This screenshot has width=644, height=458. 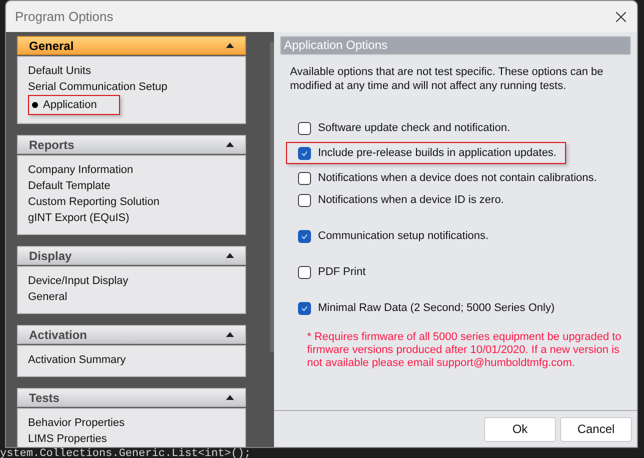 I want to click on sidebar-item: Default Template, so click(x=131, y=186).